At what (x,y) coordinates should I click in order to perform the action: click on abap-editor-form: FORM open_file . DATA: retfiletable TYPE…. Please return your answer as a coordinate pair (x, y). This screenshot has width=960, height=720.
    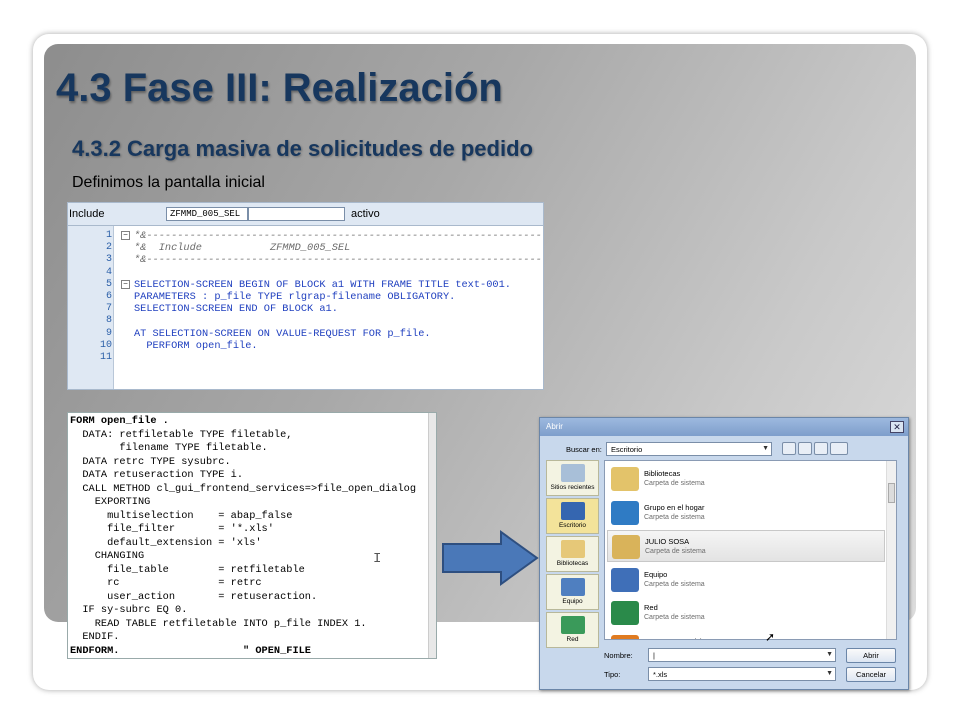
    Looking at the image, I should click on (252, 535).